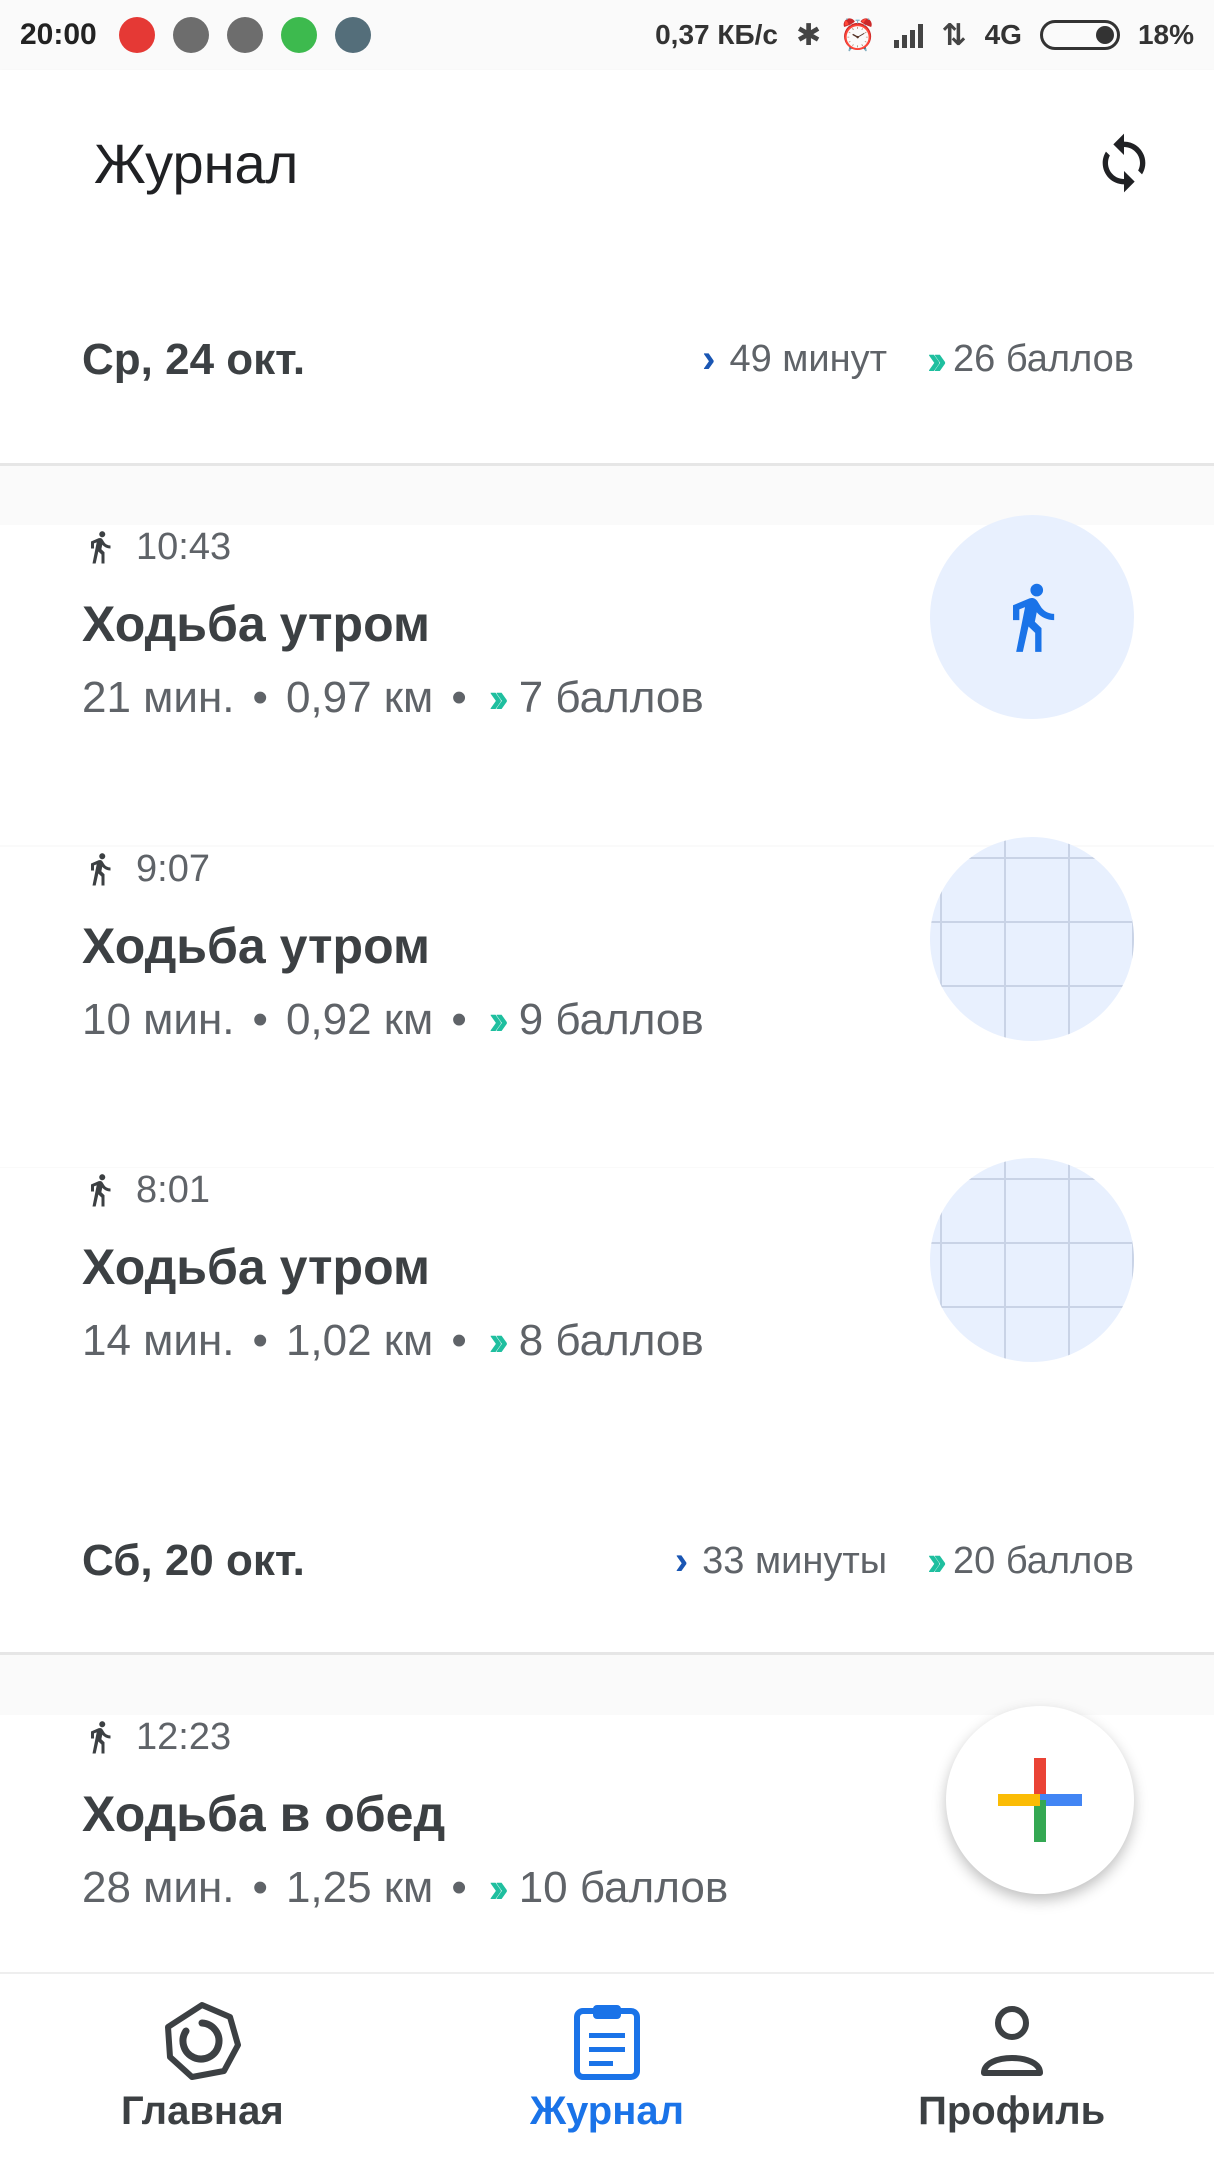  What do you see at coordinates (1043, 359) in the screenshot?
I see `day-points: 26 баллов` at bounding box center [1043, 359].